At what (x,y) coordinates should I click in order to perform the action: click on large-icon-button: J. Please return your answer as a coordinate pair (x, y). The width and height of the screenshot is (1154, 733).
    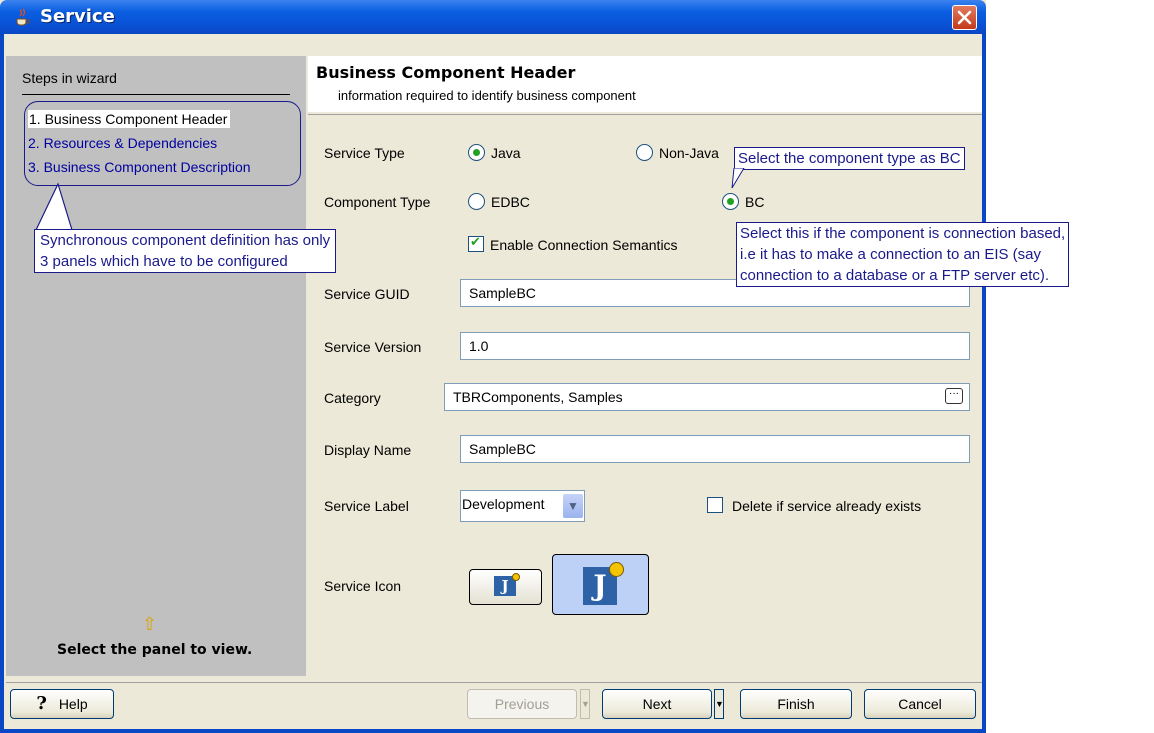
    Looking at the image, I should click on (600, 584).